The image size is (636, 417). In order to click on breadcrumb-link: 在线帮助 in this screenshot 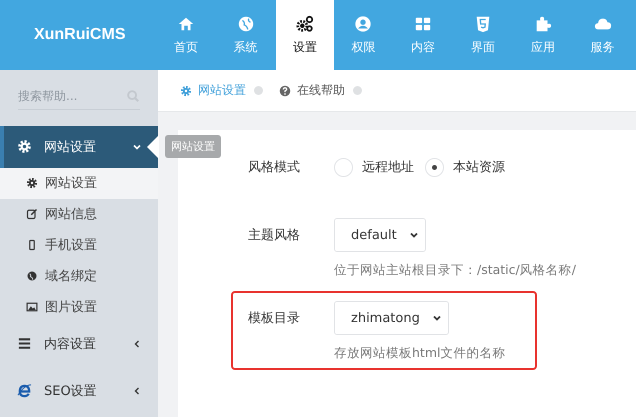, I will do `click(312, 90)`.